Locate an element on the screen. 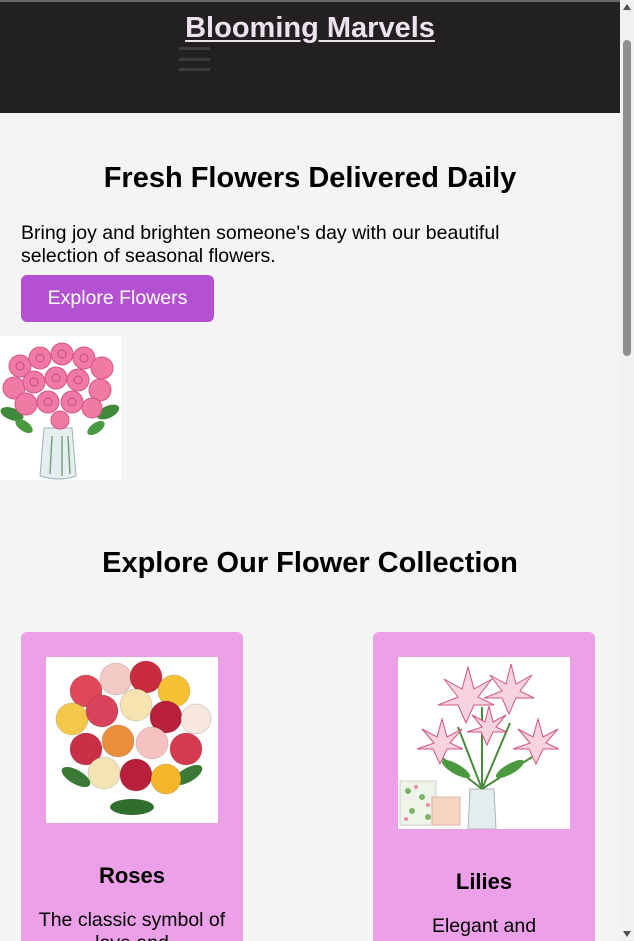  hero-title: Fresh Flowers Delivered Daily is located at coordinates (310, 178).